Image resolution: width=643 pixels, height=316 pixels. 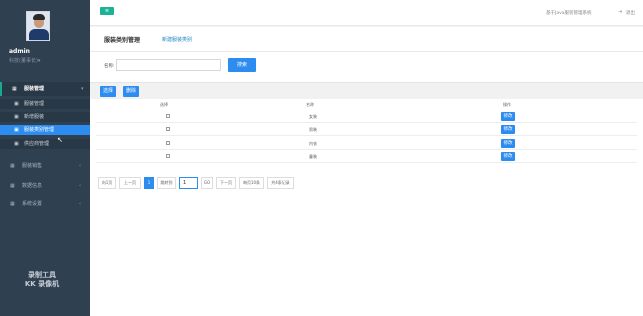 What do you see at coordinates (37, 144) in the screenshot?
I see `sub-item-label: 供应商管理` at bounding box center [37, 144].